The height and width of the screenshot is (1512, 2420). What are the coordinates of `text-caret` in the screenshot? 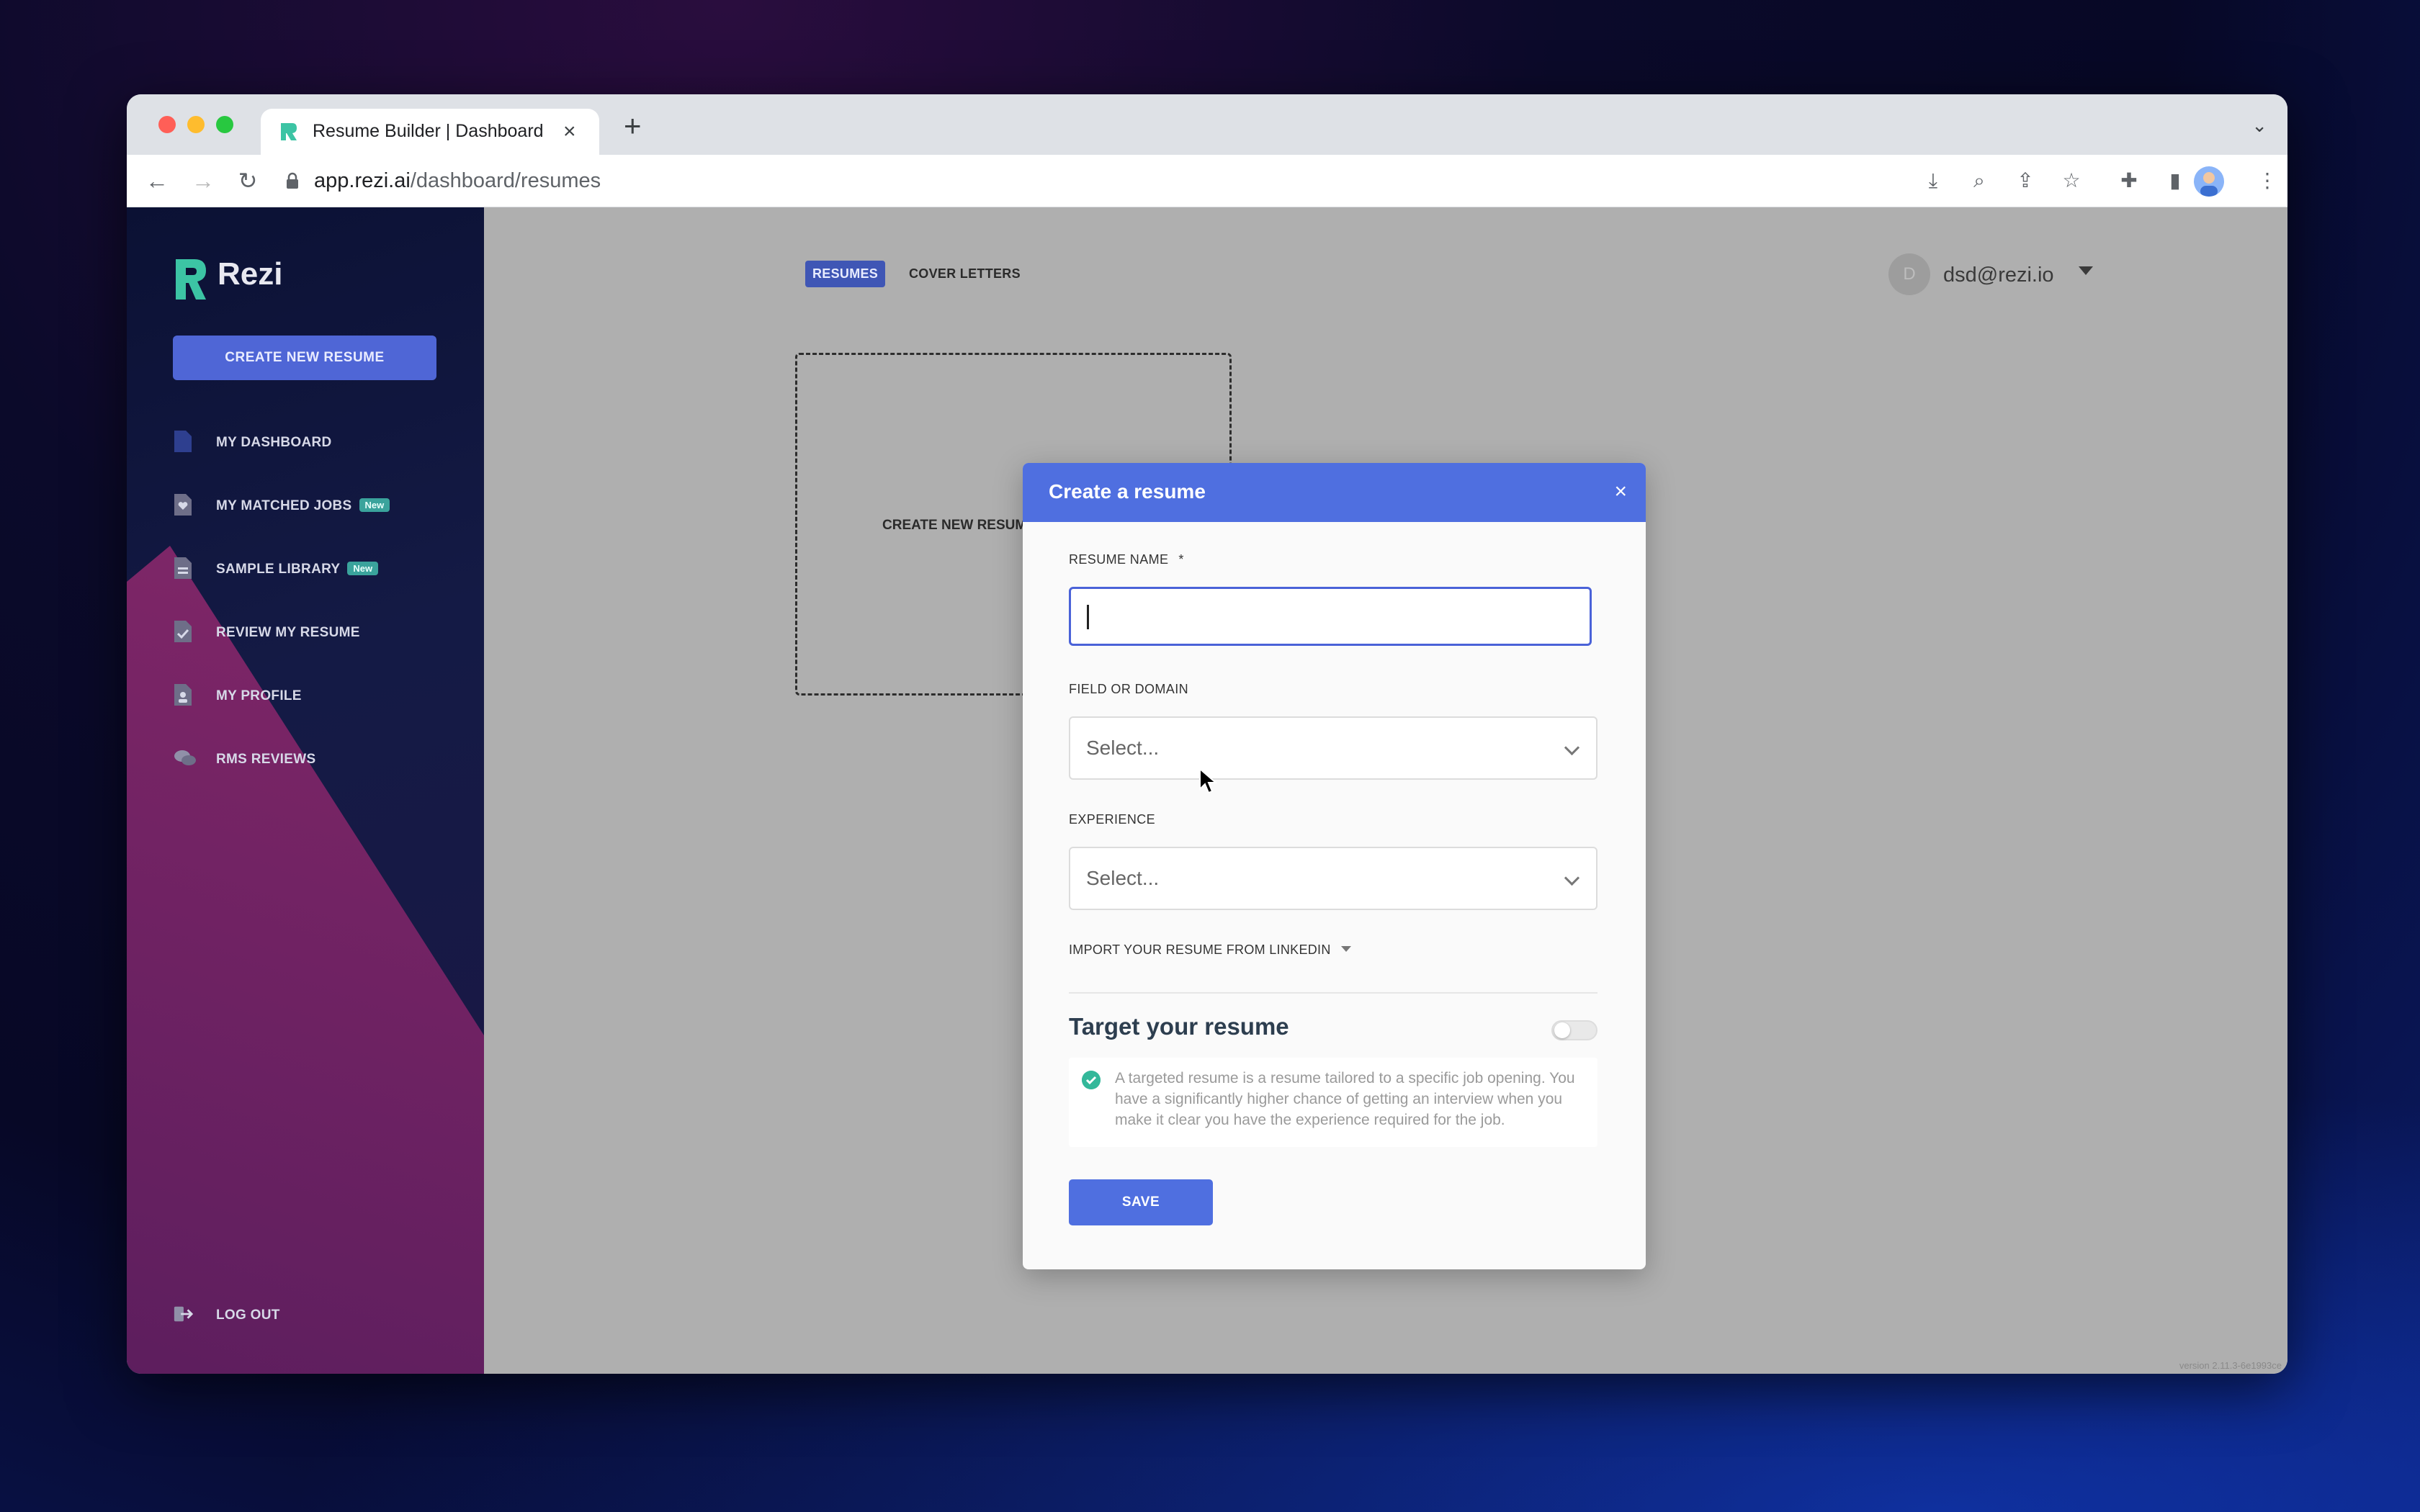 It's located at (1088, 617).